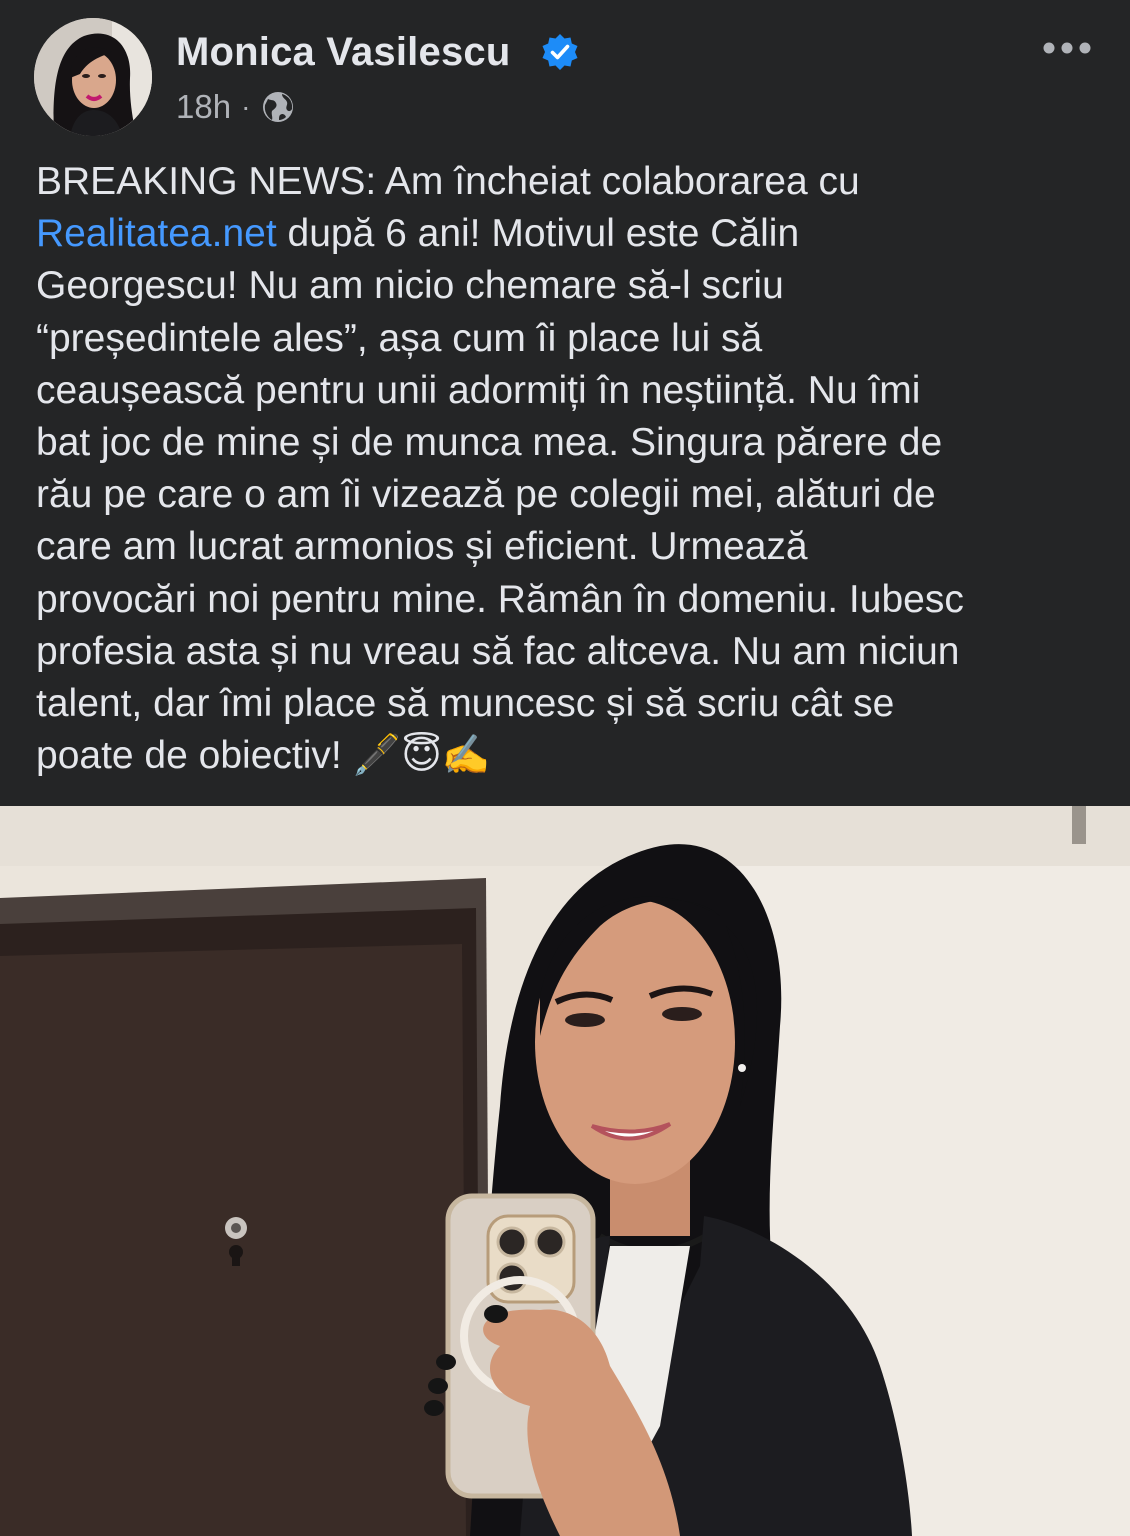 Image resolution: width=1130 pixels, height=1536 pixels. Describe the element at coordinates (565, 75) in the screenshot. I see `post-header: Monica Vasilescu 18h ·` at that location.